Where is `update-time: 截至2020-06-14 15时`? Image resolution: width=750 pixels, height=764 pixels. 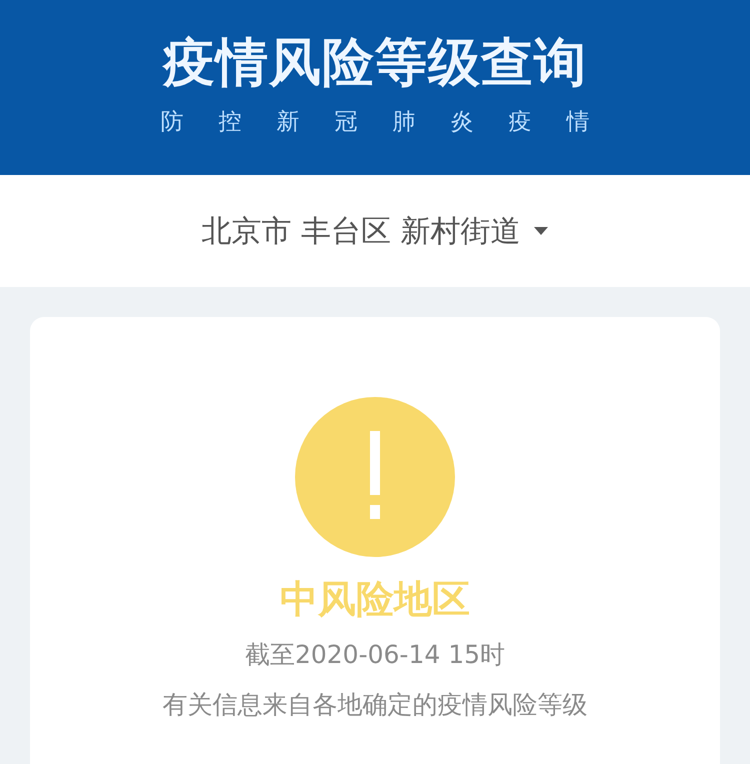 update-time: 截至2020-06-14 15时 is located at coordinates (375, 655).